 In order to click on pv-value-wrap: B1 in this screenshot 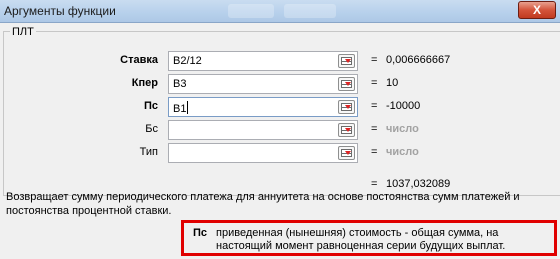, I will do `click(181, 108)`.